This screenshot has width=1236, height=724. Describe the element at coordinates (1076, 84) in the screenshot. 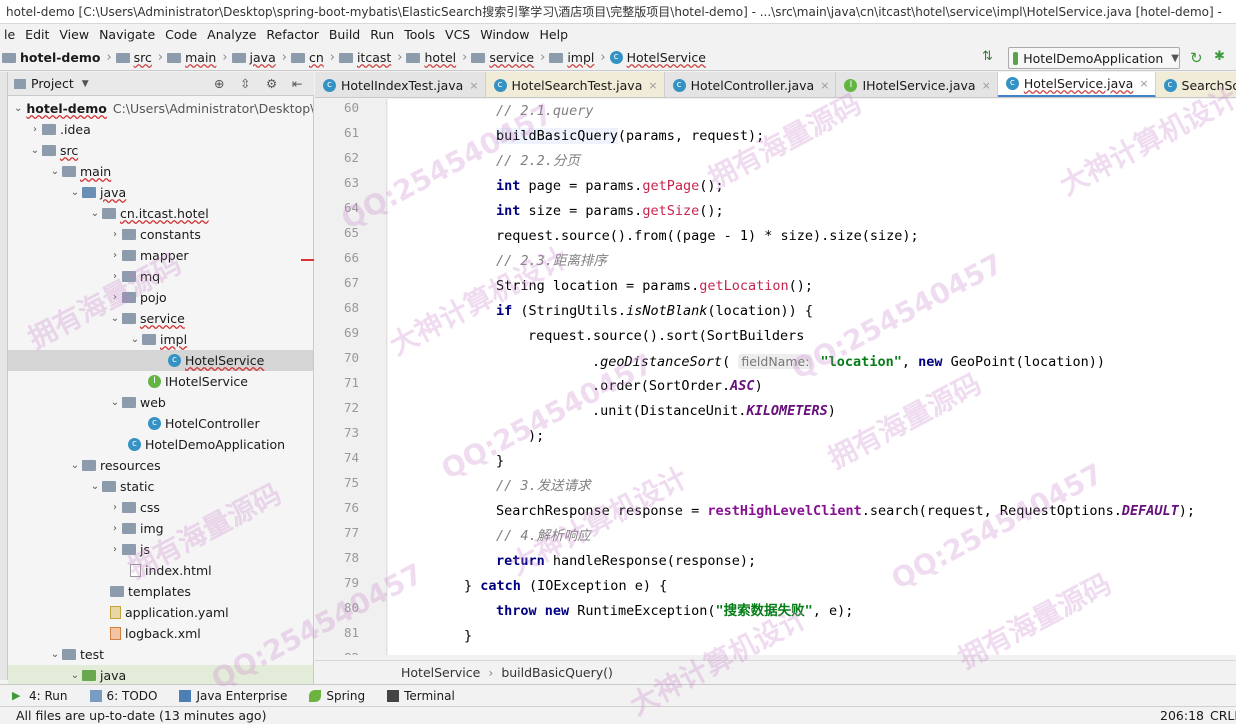

I see `tab-hotelservice: c HotelService.java ×` at that location.